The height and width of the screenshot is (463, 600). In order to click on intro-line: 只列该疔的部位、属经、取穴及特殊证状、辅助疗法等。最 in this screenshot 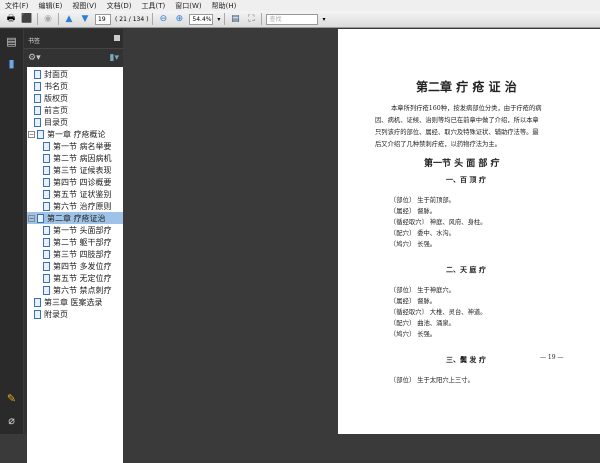, I will do `click(457, 132)`.